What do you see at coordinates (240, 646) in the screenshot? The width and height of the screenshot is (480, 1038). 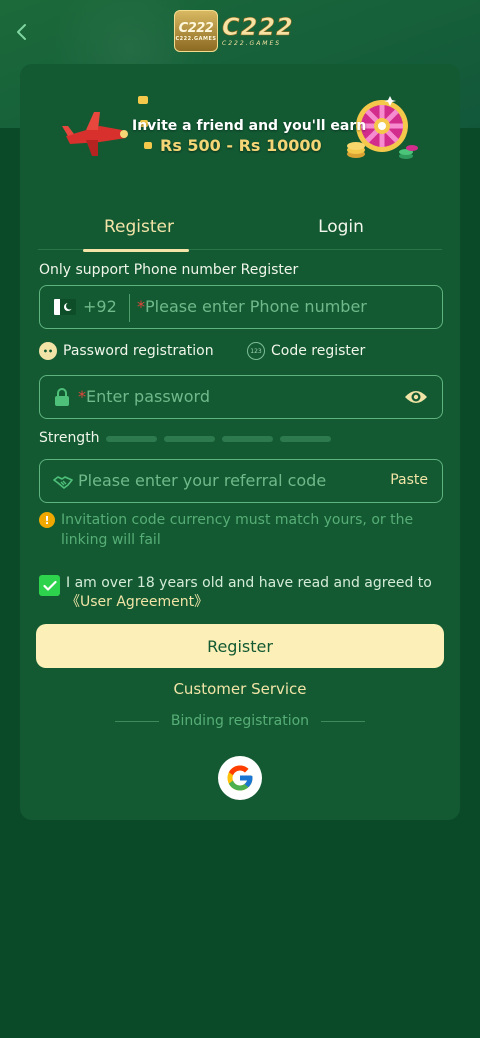 I see `register-button: Register` at bounding box center [240, 646].